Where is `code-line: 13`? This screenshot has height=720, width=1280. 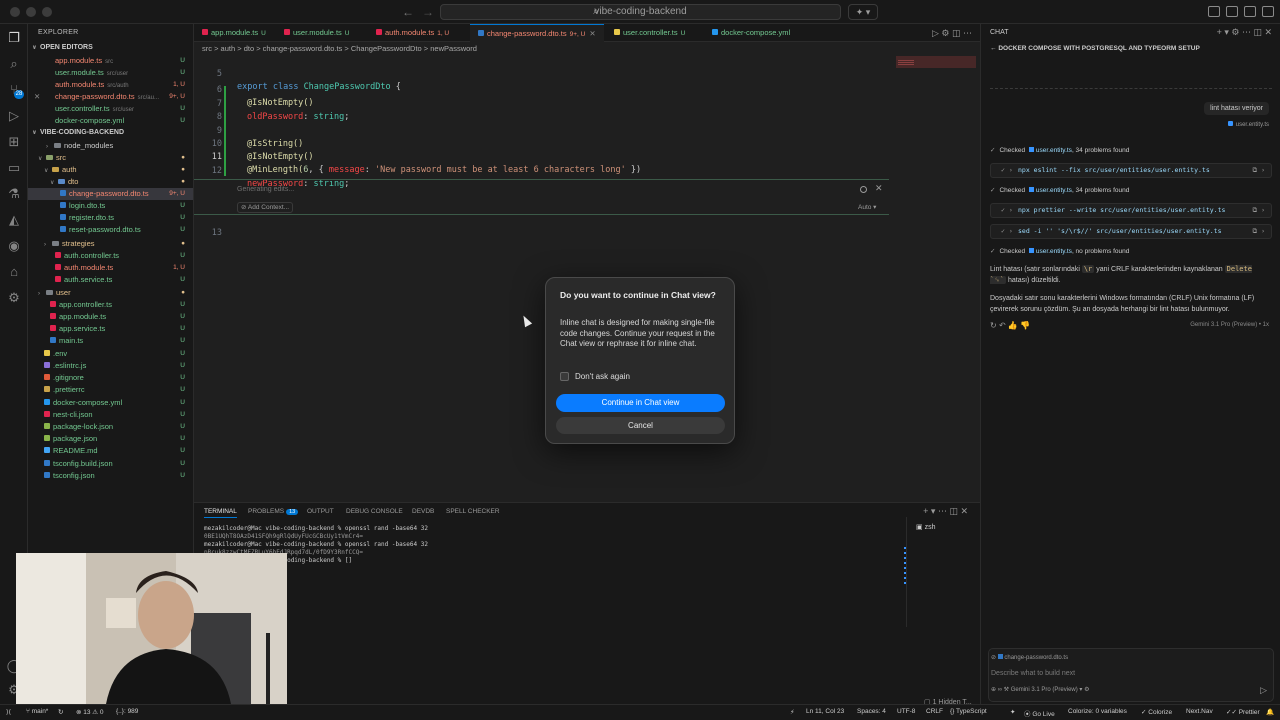 code-line: 13 is located at coordinates (208, 226).